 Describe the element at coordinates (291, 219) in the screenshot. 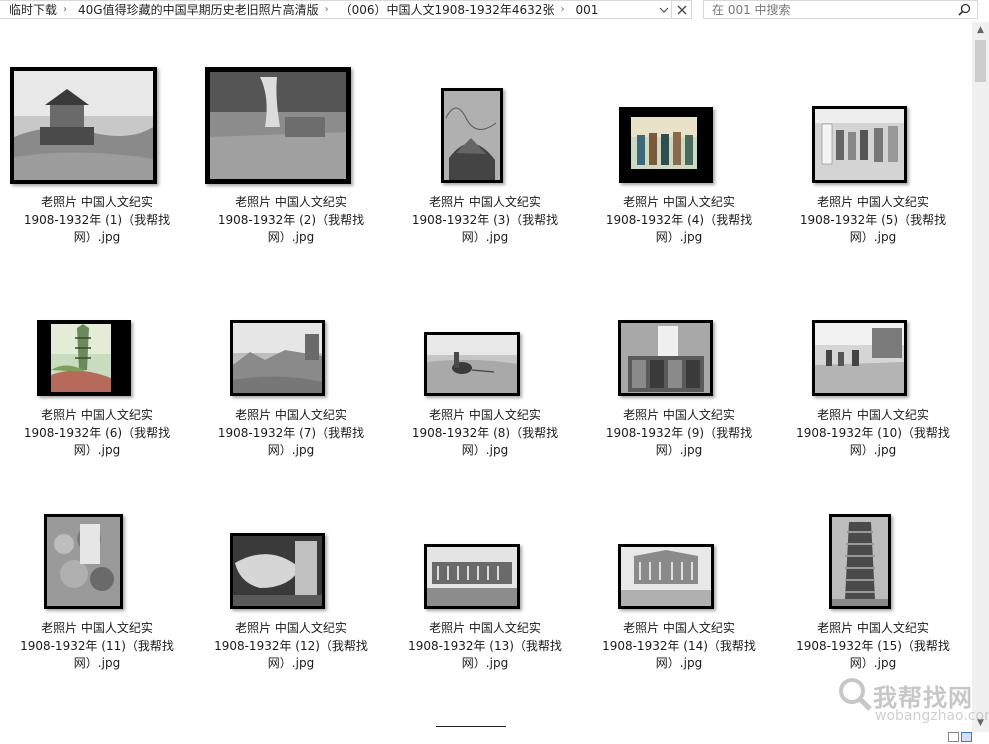

I see `file-name: 老照片 中国人文纪实 1908-1932年 (2)（我帮找 网）.jpg` at that location.